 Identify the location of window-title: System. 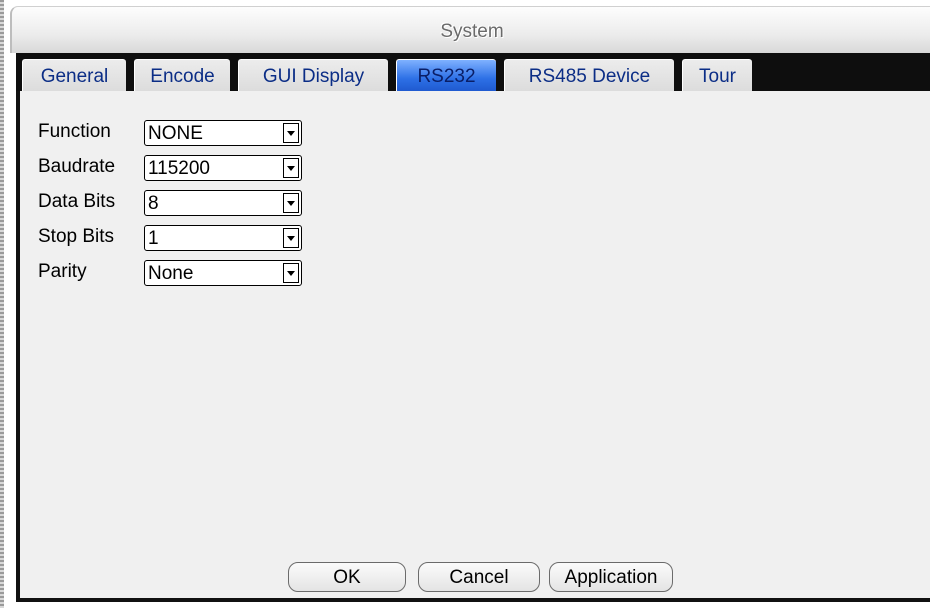
(472, 31).